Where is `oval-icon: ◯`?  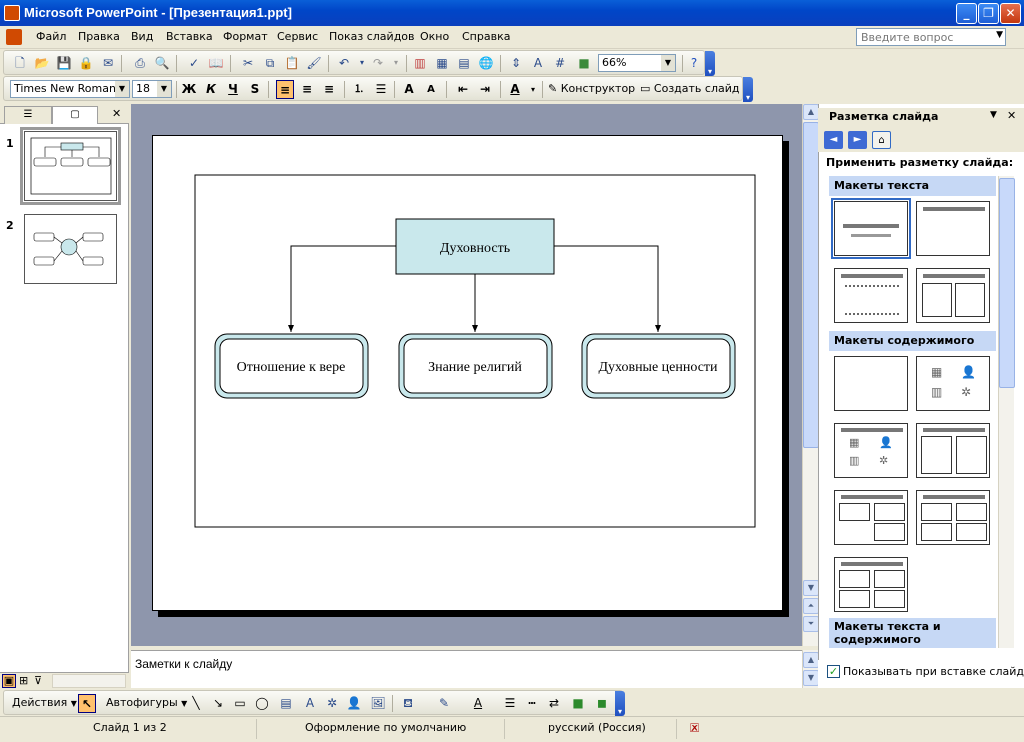 oval-icon: ◯ is located at coordinates (262, 703).